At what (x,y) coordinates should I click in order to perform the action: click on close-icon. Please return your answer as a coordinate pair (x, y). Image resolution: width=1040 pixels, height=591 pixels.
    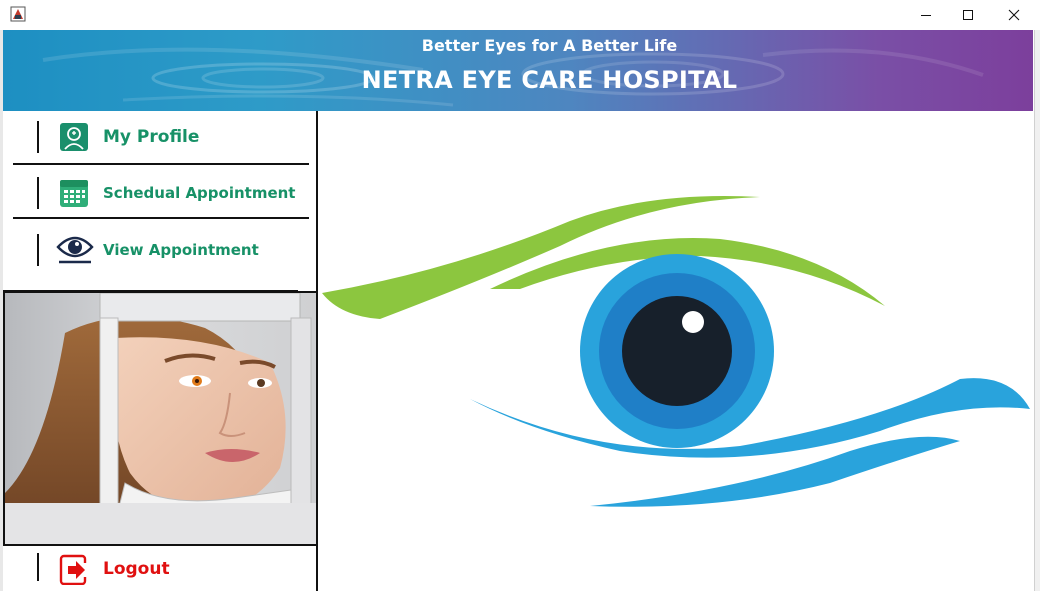
    Looking at the image, I should click on (1014, 15).